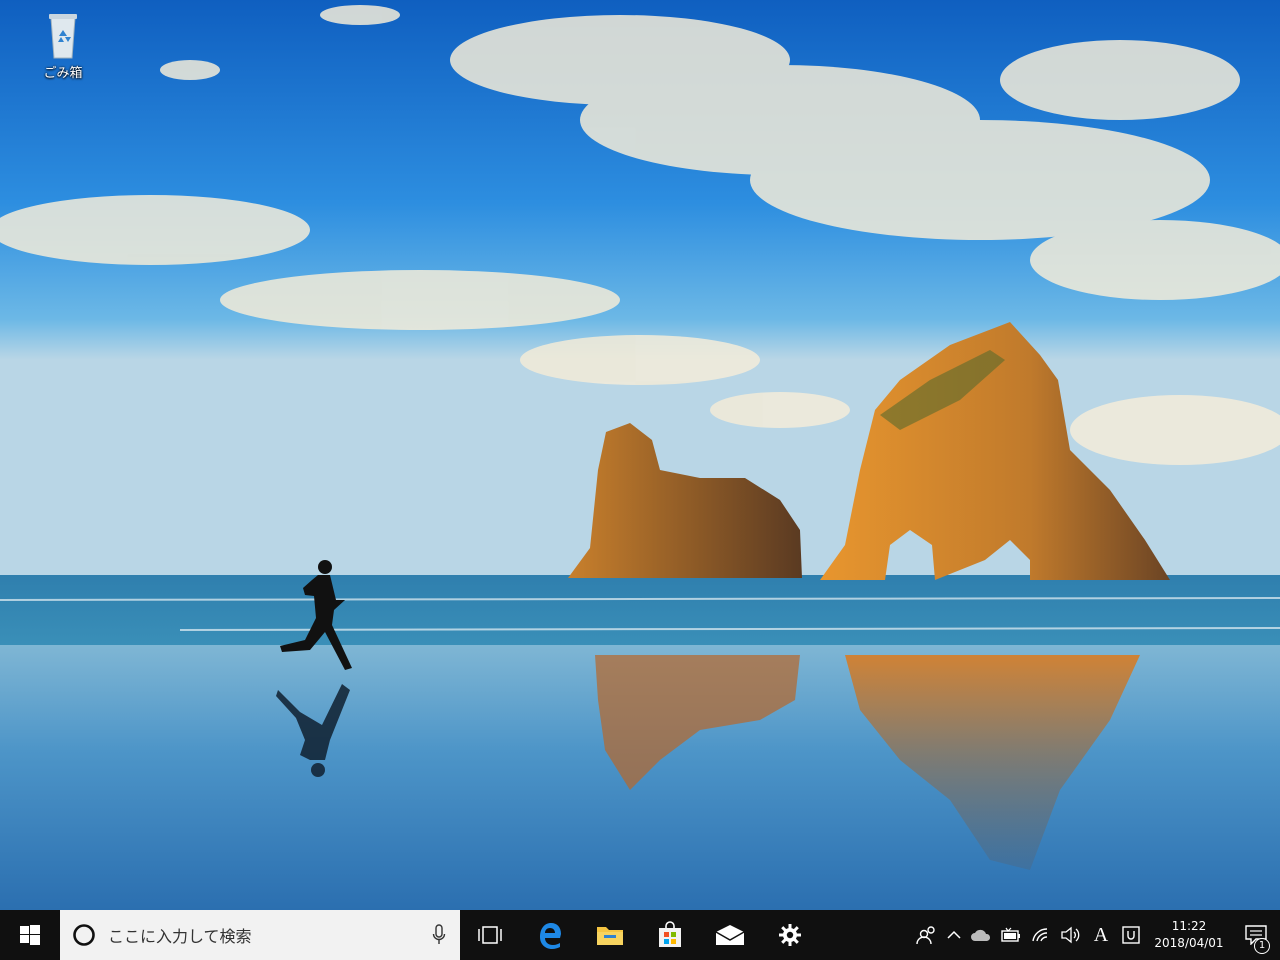 The width and height of the screenshot is (1280, 960). What do you see at coordinates (1041, 935) in the screenshot?
I see `wifi-icon` at bounding box center [1041, 935].